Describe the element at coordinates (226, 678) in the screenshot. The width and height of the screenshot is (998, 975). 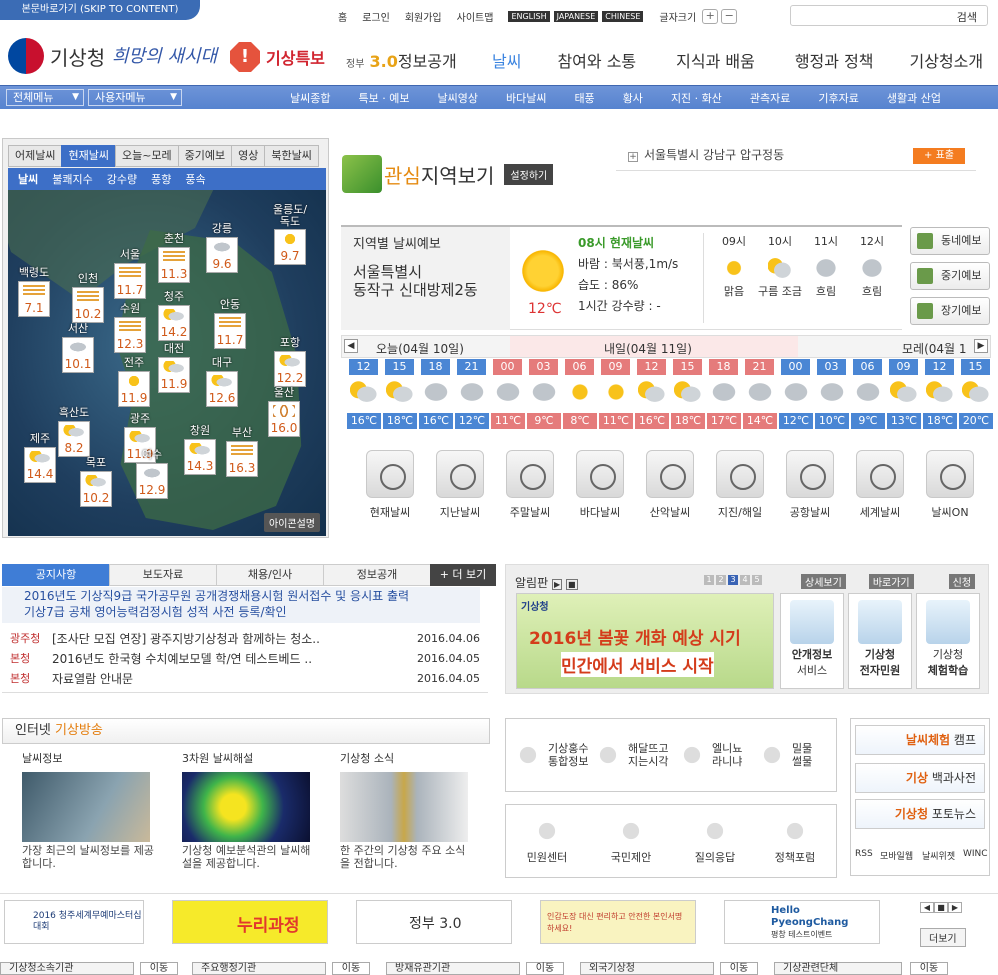
I see `notice-title: 자료열람 안내문` at that location.